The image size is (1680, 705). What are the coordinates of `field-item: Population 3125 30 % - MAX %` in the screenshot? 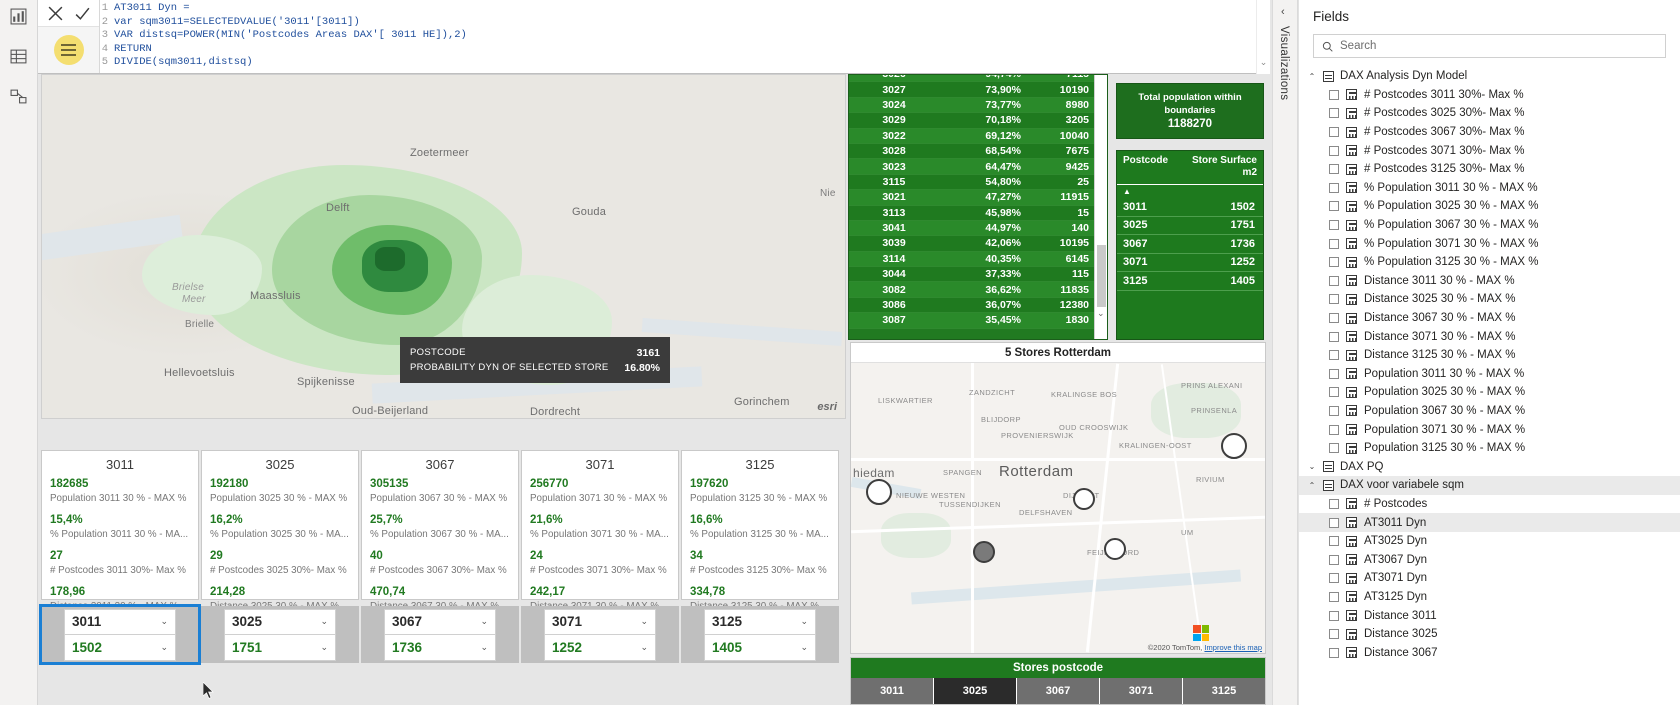 It's located at (1489, 448).